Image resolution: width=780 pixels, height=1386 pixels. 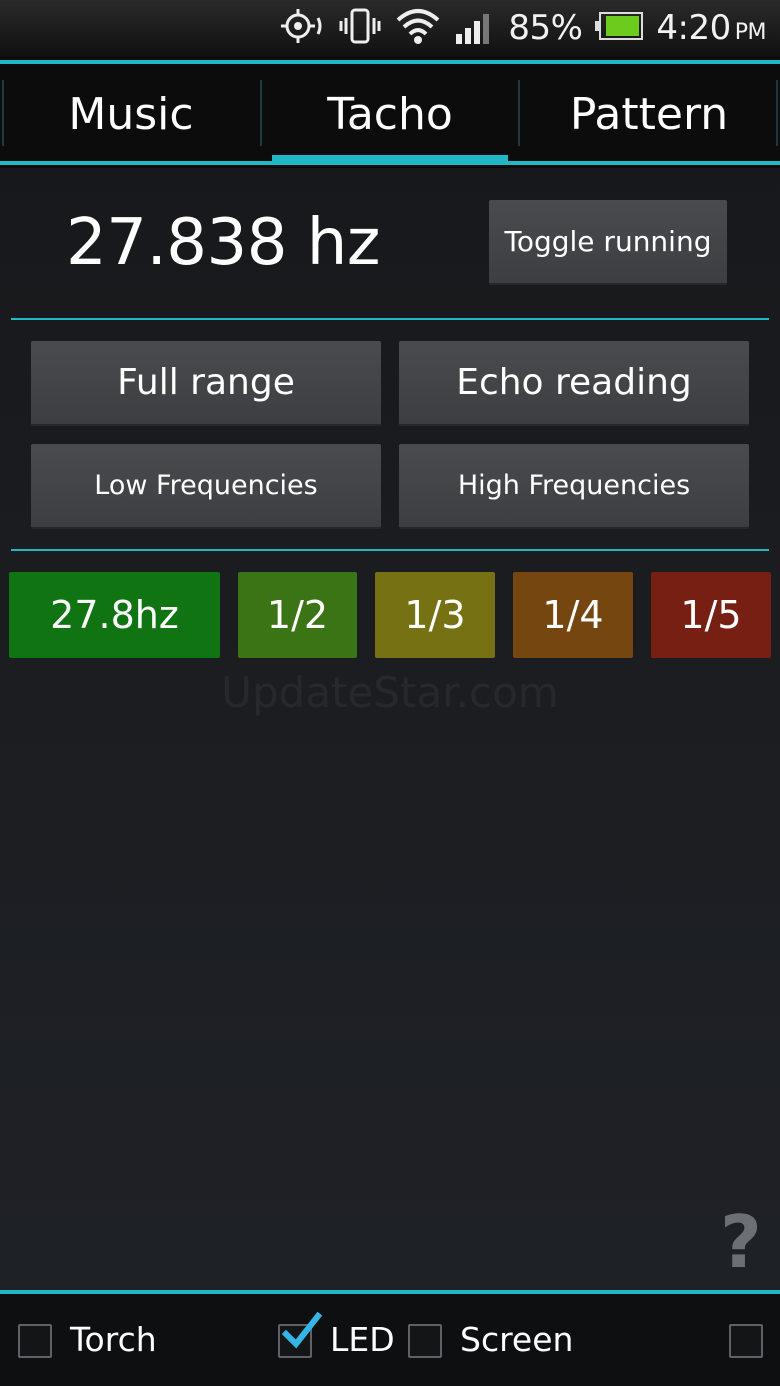 What do you see at coordinates (517, 1339) in the screenshot?
I see `screen-label: Screen` at bounding box center [517, 1339].